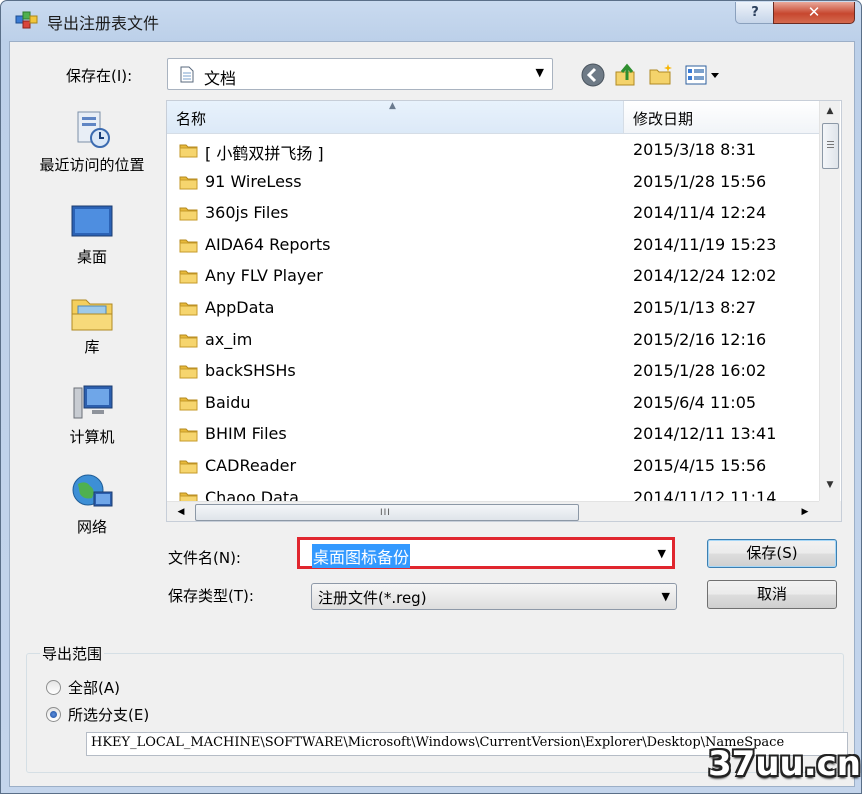  What do you see at coordinates (211, 596) in the screenshot?
I see `filetype-label: 保存类型(T):` at bounding box center [211, 596].